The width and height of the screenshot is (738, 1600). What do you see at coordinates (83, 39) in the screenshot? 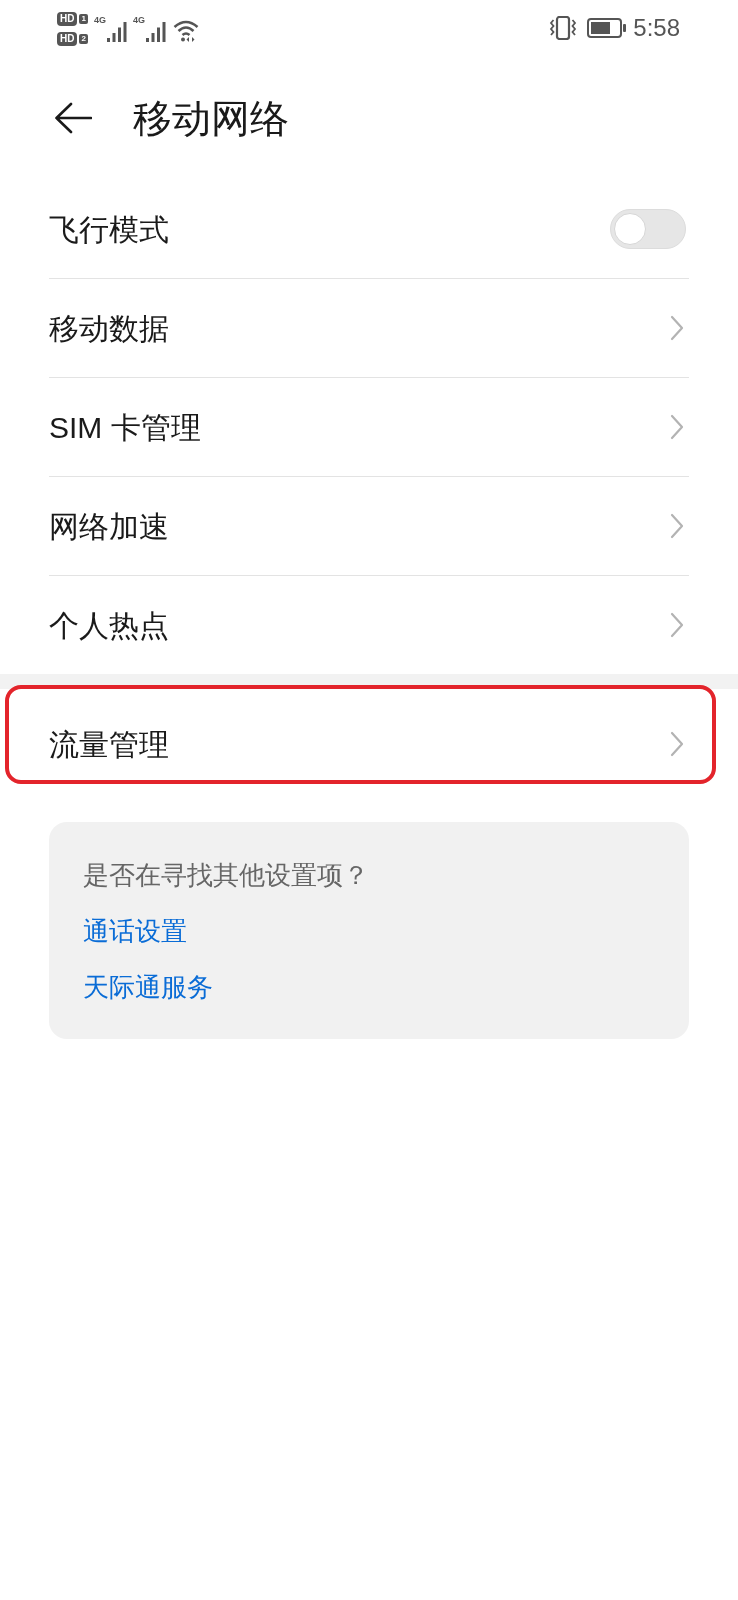
I see `sim-slot-badge: 2` at bounding box center [83, 39].